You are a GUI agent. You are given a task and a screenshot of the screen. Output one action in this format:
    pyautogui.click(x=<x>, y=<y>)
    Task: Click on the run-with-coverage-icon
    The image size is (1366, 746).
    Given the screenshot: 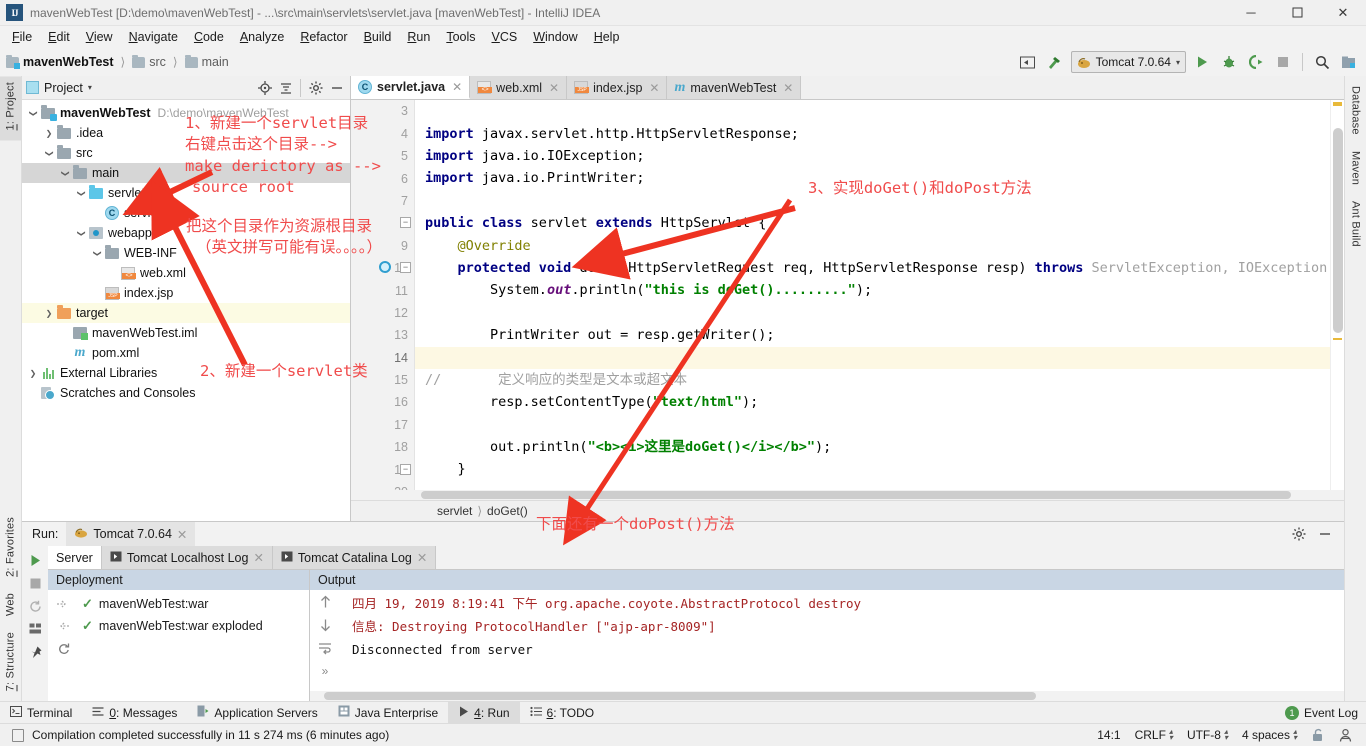 What is the action you would take?
    pyautogui.click(x=1256, y=62)
    